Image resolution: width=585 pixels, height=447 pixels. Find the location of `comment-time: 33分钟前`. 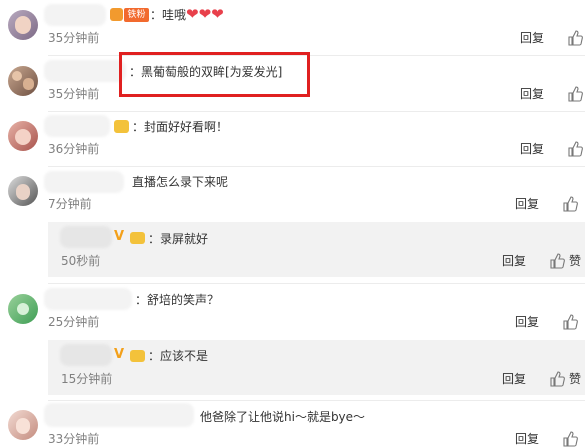

comment-time: 33分钟前 is located at coordinates (74, 439).